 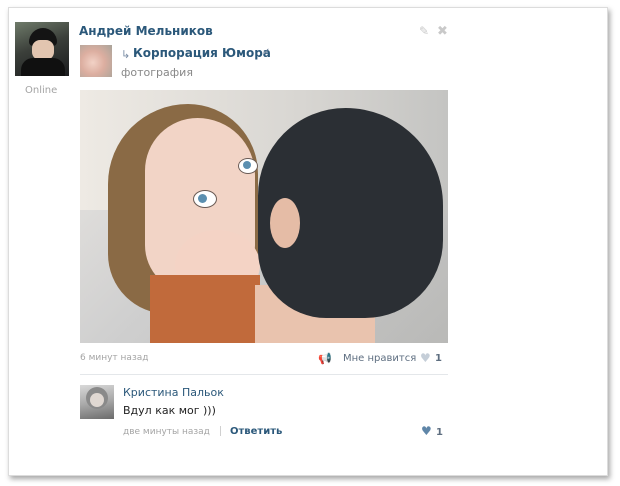 I want to click on close-icon: ✖, so click(x=442, y=31).